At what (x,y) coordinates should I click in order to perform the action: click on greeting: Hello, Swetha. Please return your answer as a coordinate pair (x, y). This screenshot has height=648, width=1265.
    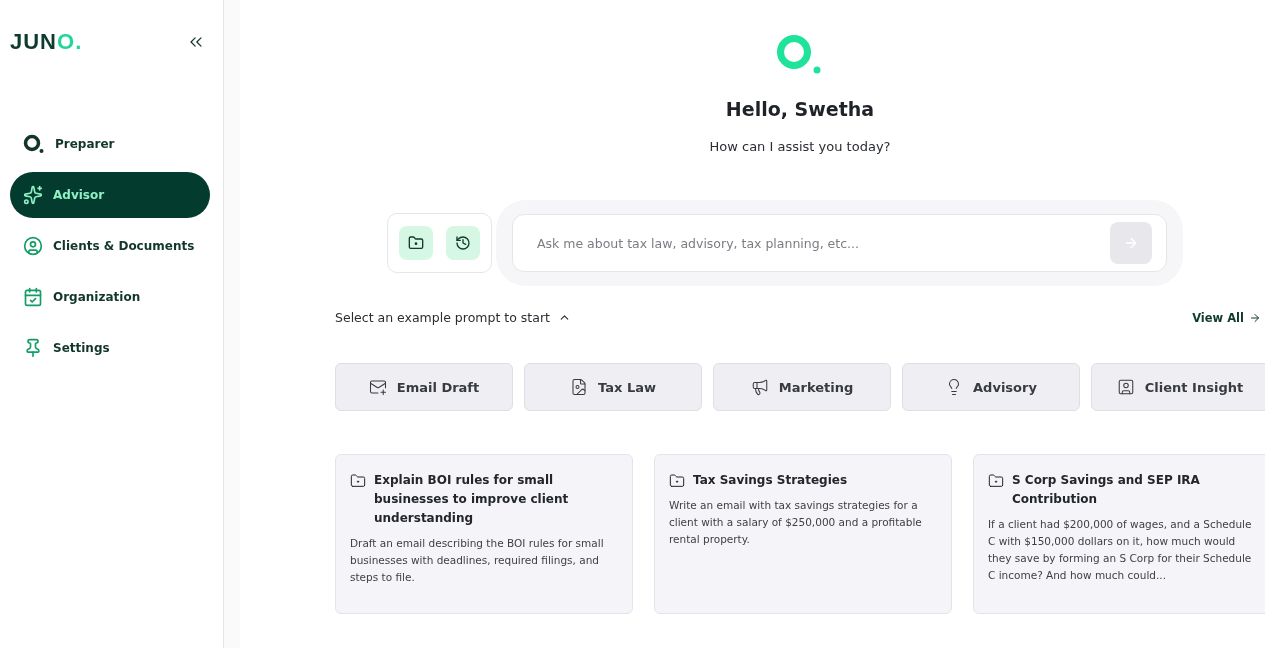
    Looking at the image, I should click on (800, 109).